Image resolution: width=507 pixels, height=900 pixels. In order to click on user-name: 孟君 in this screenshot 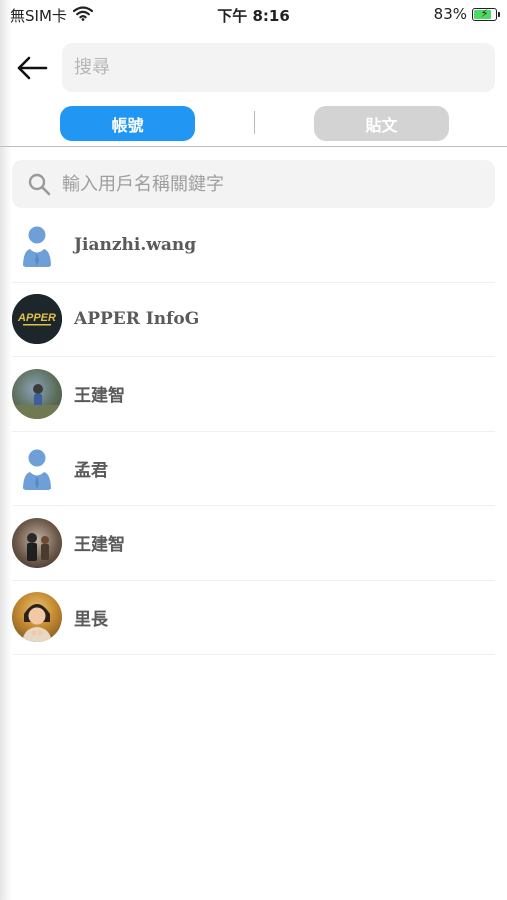, I will do `click(91, 470)`.